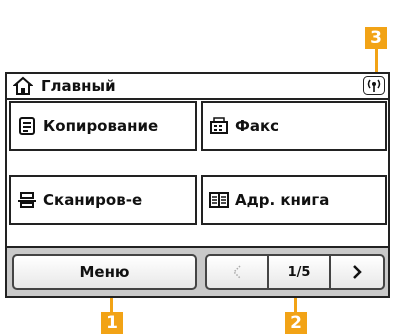 The width and height of the screenshot is (395, 336). What do you see at coordinates (376, 60) in the screenshot?
I see `callout-3-leader` at bounding box center [376, 60].